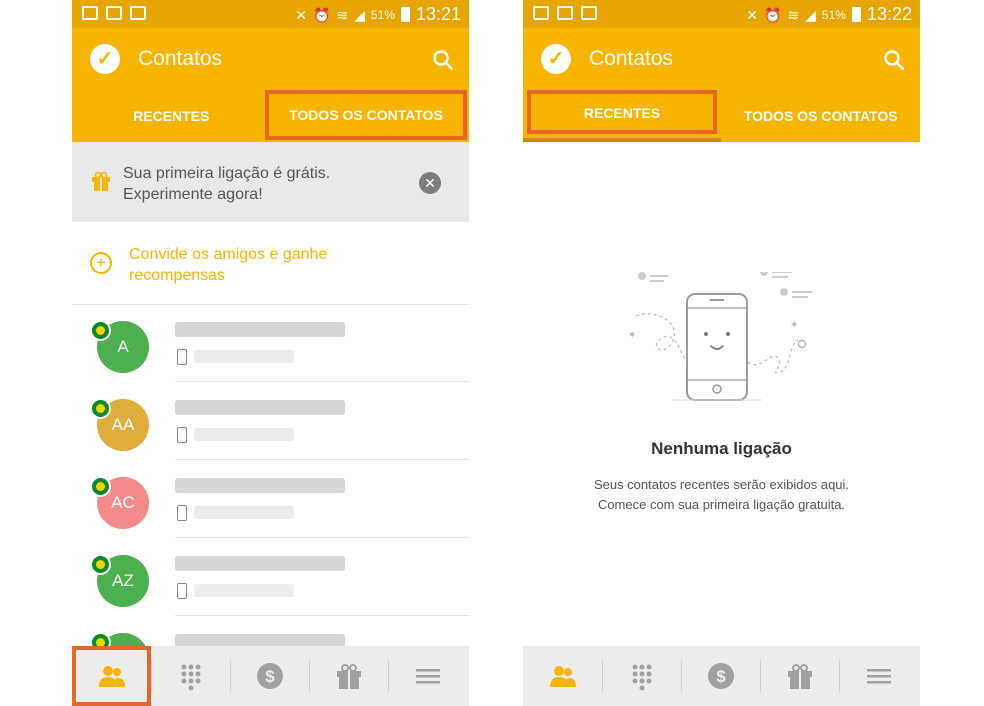 This screenshot has width=984, height=706. Describe the element at coordinates (138, 13) in the screenshot. I see `message-notification-icon` at that location.